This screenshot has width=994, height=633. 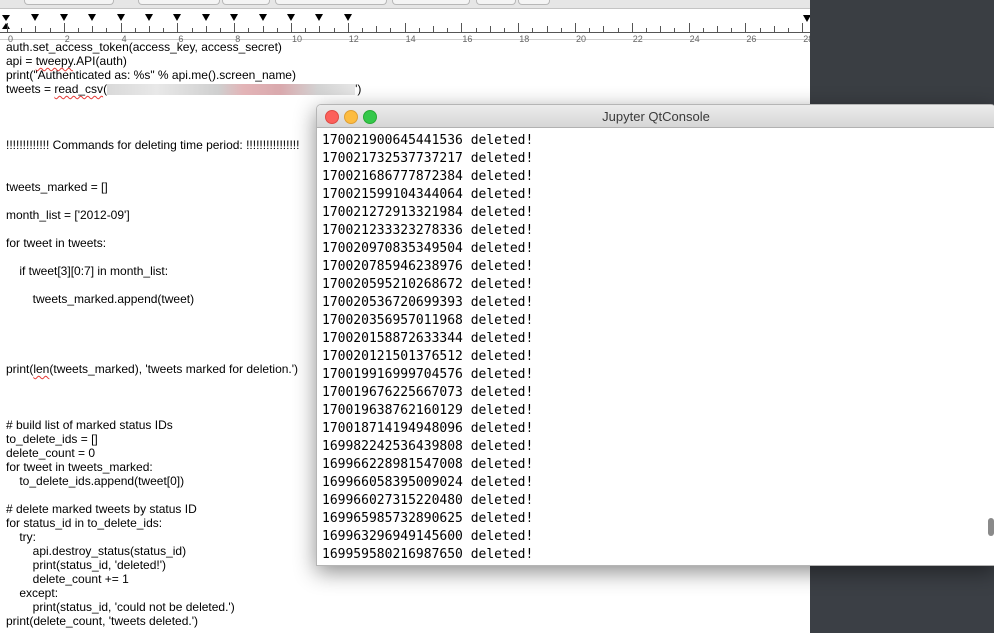 I want to click on console-output-line: 169982242536439808 deleted!, so click(x=428, y=446).